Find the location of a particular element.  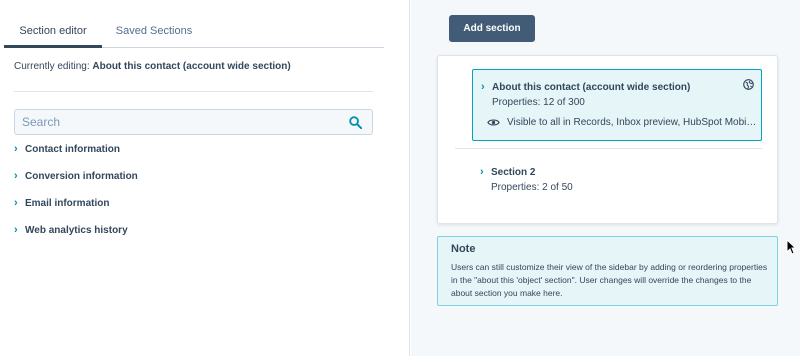

property-group-label: Contact information is located at coordinates (72, 149).